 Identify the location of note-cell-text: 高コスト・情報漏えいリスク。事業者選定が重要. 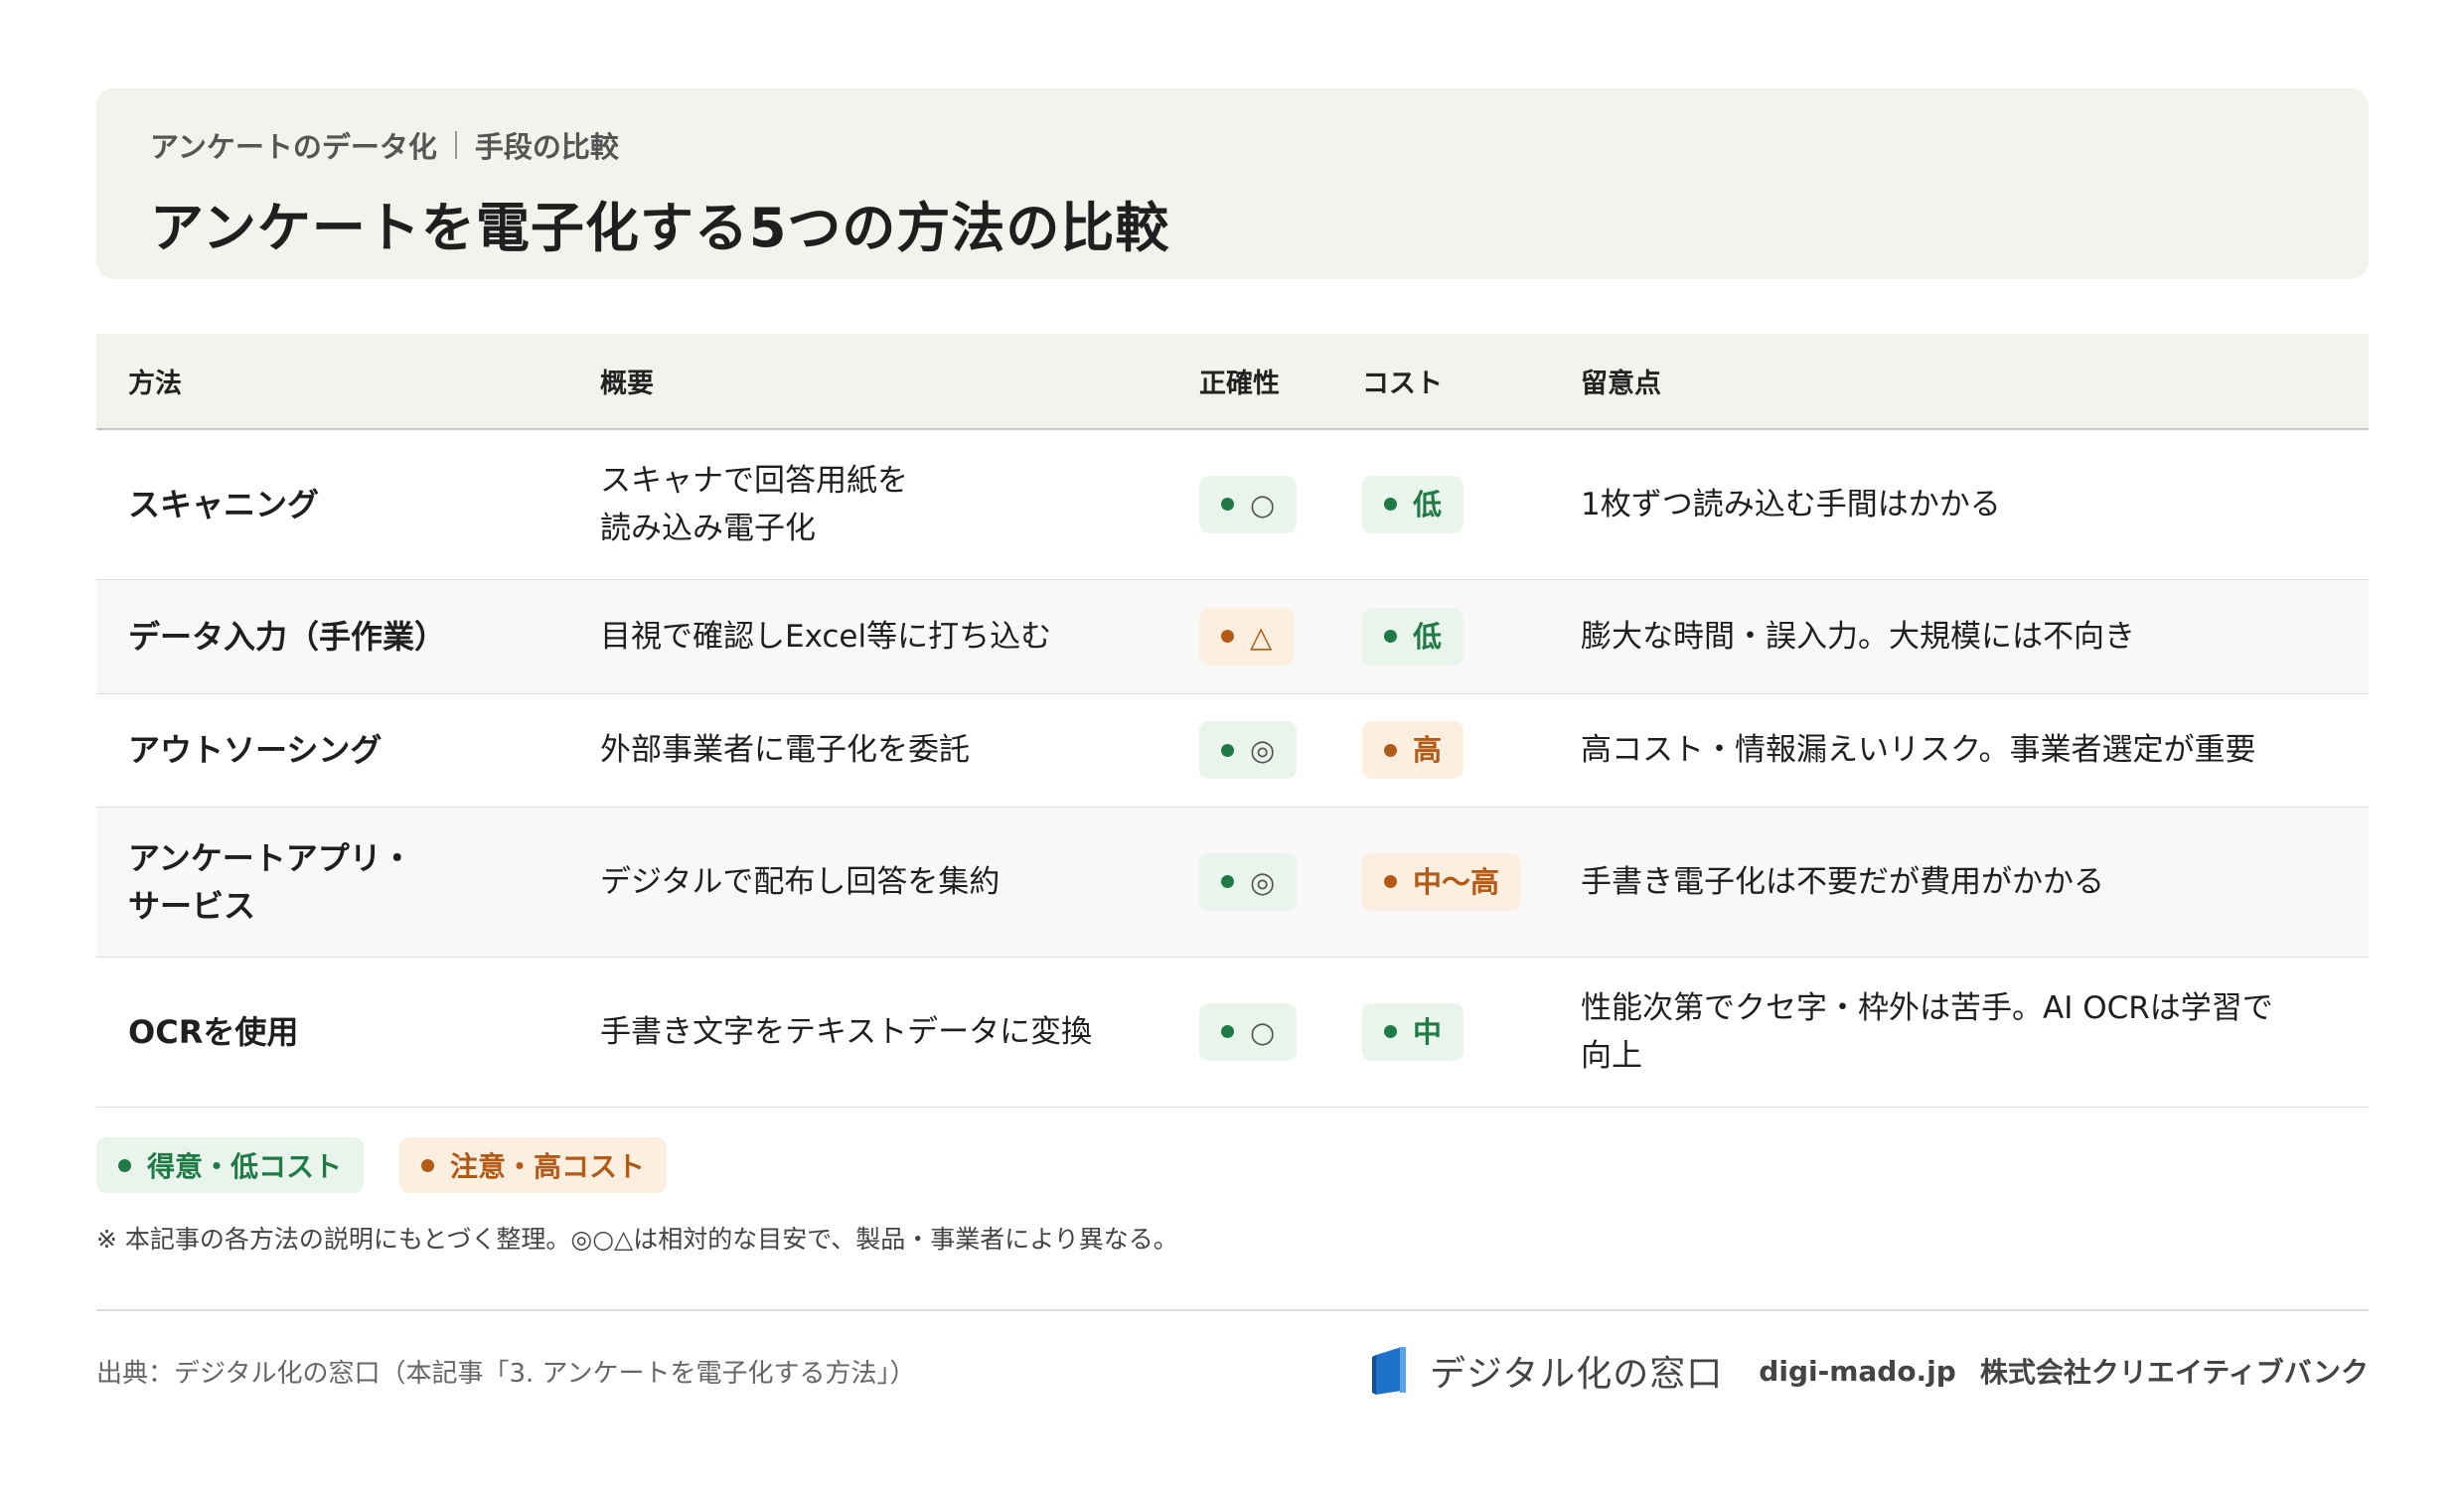
(1919, 750).